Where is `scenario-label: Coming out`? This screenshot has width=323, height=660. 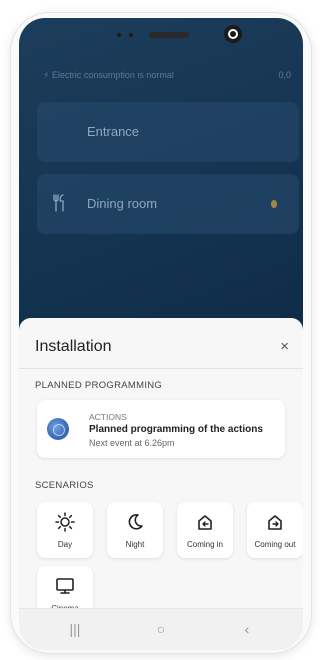 scenario-label: Coming out is located at coordinates (275, 544).